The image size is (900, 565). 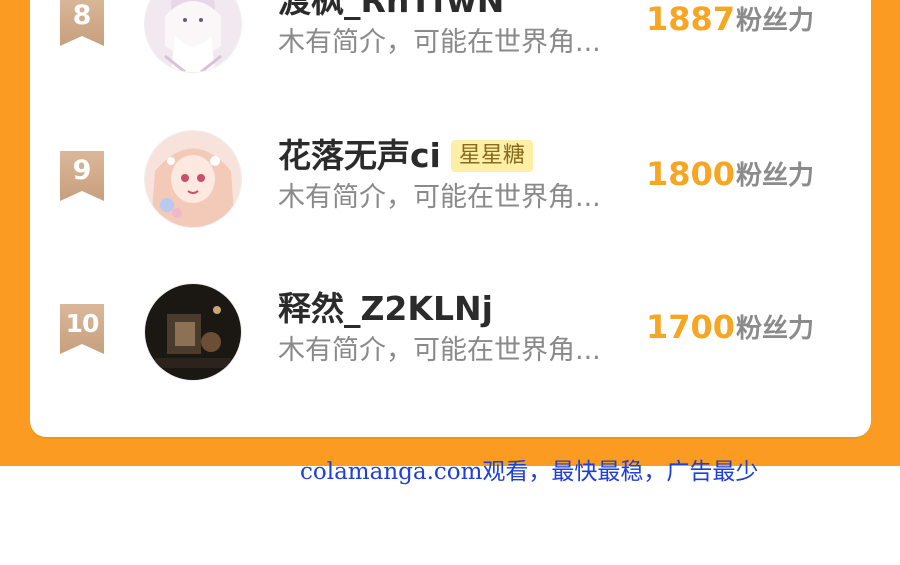 I want to click on user-name: 释然_Z2KLNj, so click(x=385, y=309).